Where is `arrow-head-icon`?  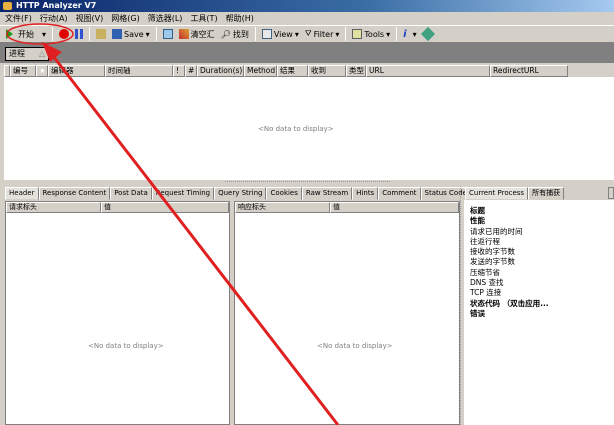 arrow-head-icon is located at coordinates (52, 52).